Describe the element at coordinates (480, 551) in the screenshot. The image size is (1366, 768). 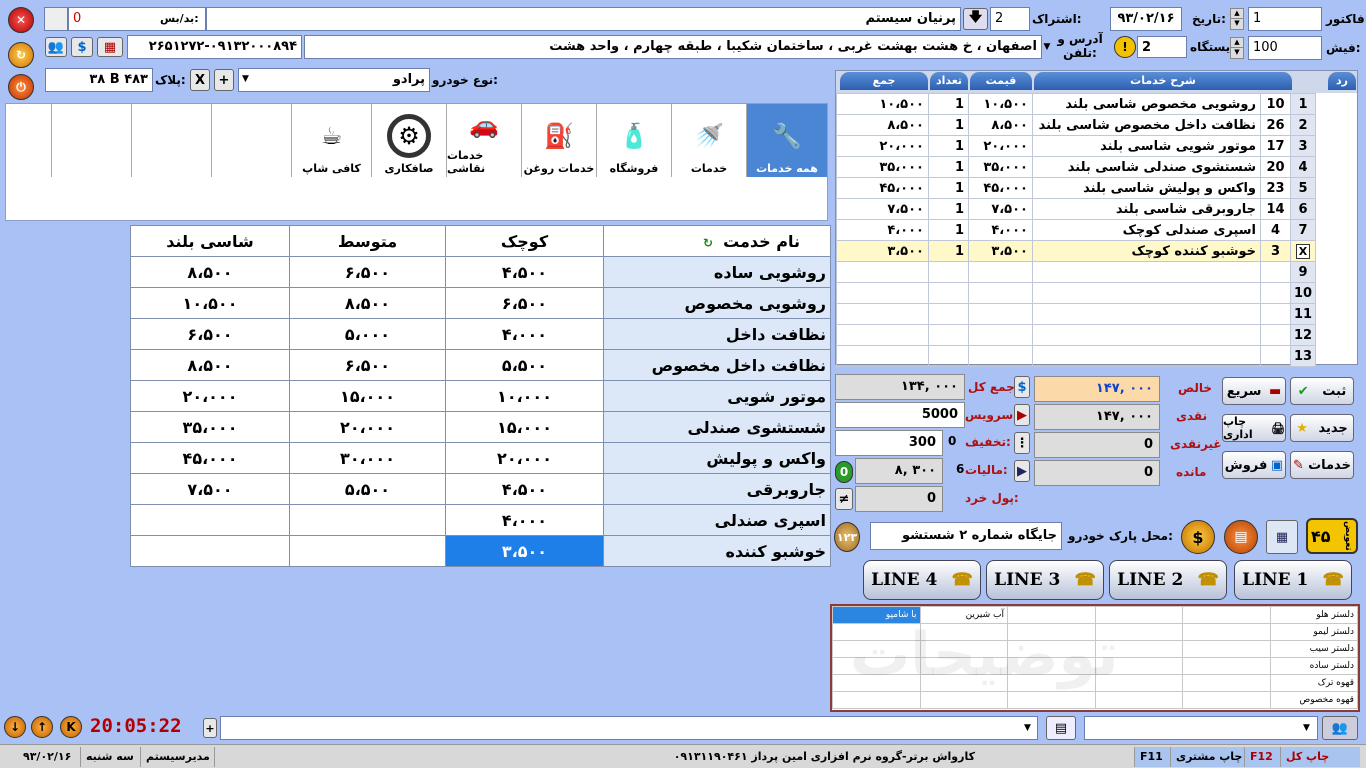
I see `table-row: ۳،۵۰۰ خوشبو کننده` at that location.